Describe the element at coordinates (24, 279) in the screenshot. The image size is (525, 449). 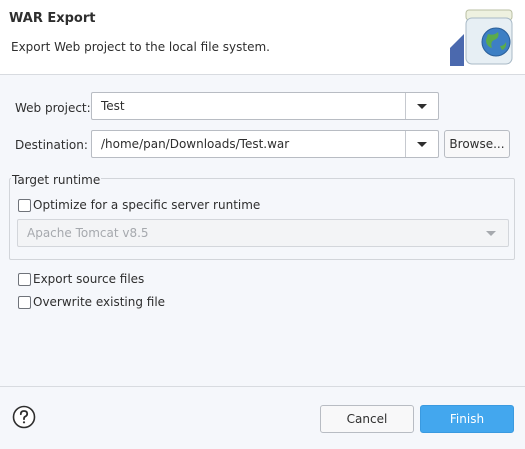
I see `export-source-checkbox` at that location.